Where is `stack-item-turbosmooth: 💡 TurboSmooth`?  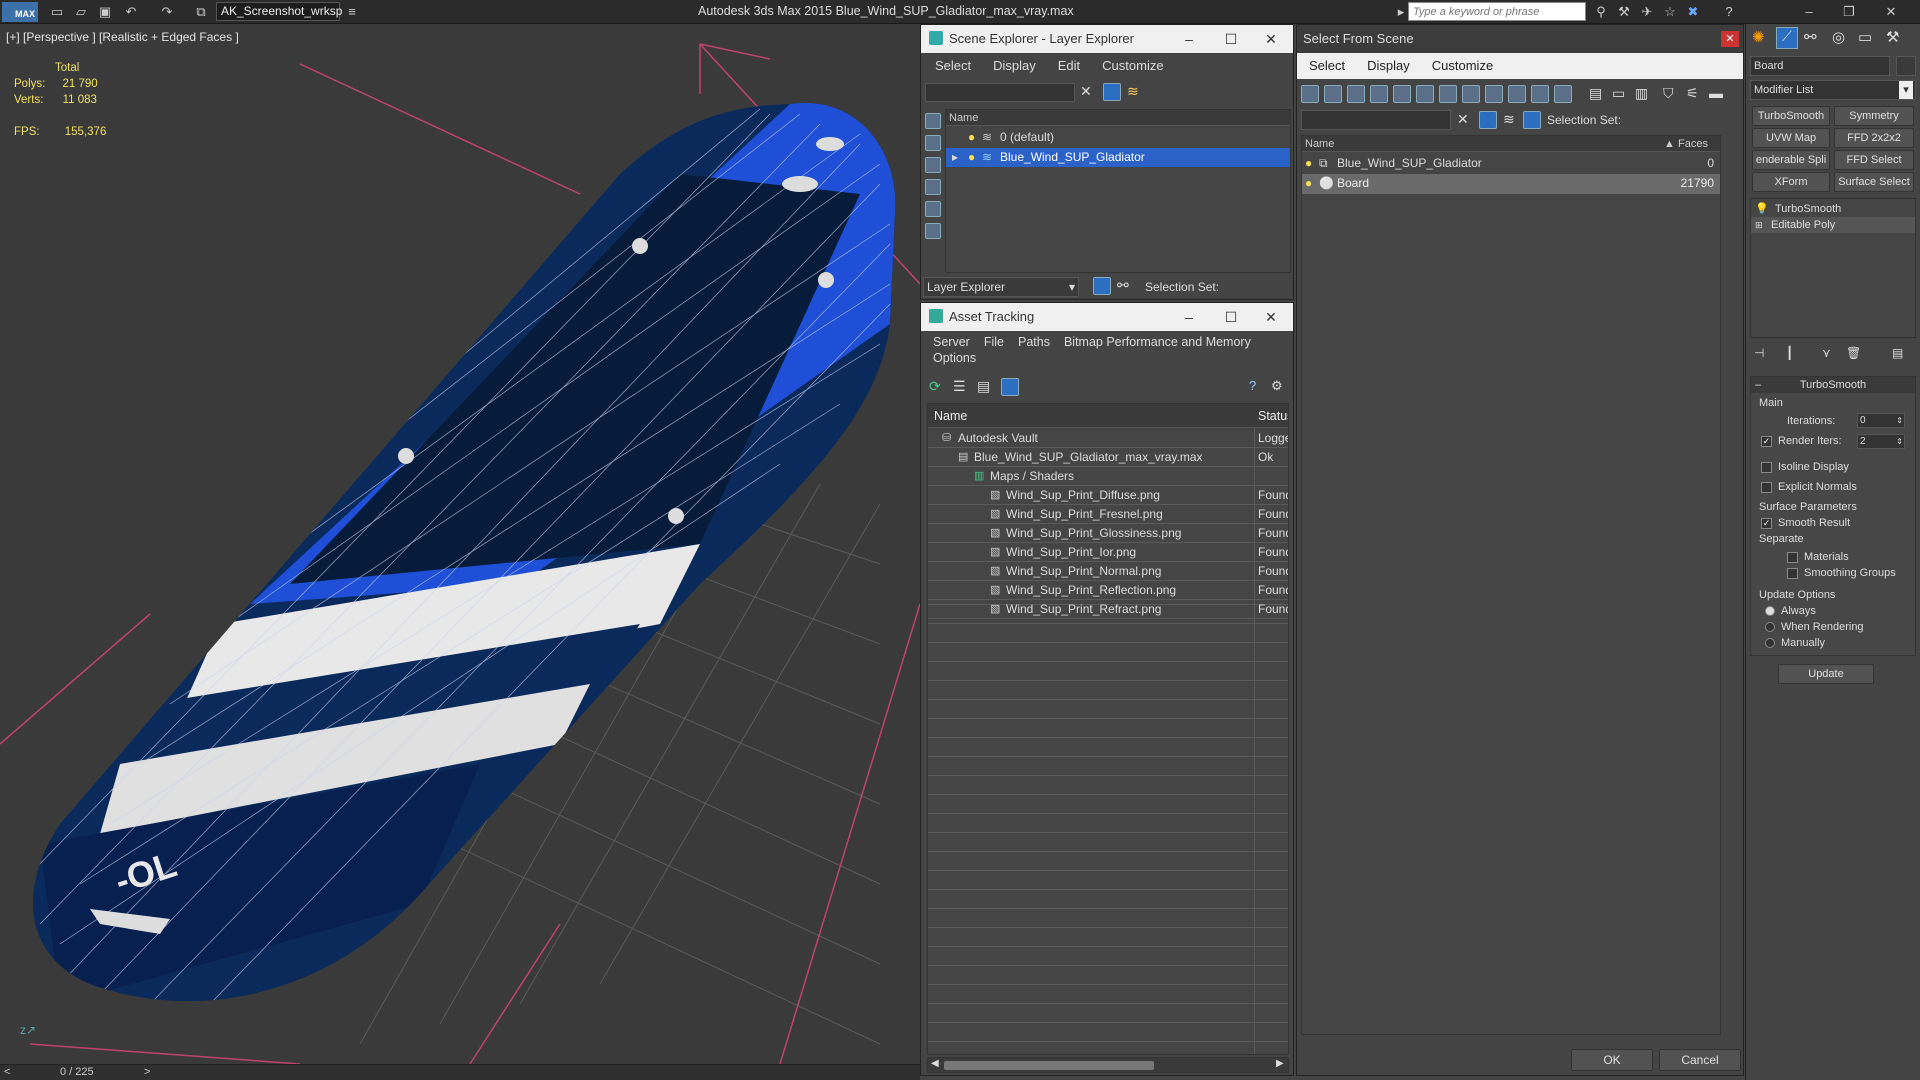 stack-item-turbosmooth: 💡 TurboSmooth is located at coordinates (1833, 209).